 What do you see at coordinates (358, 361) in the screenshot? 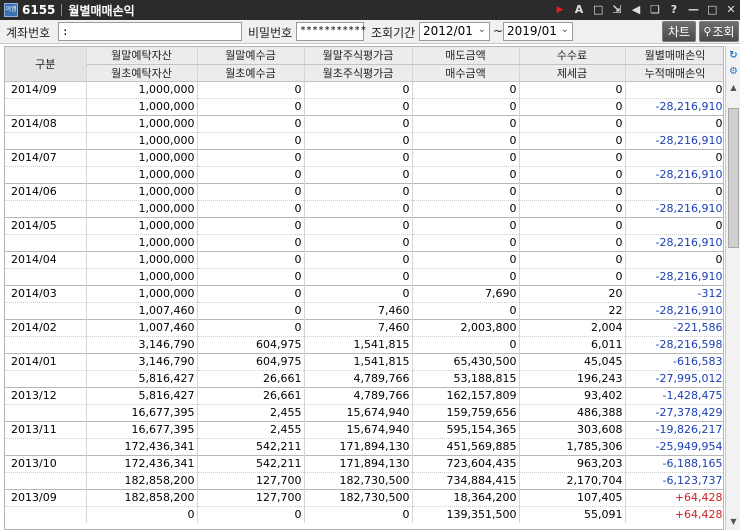
I see `value-cell: 1,541,815` at bounding box center [358, 361].